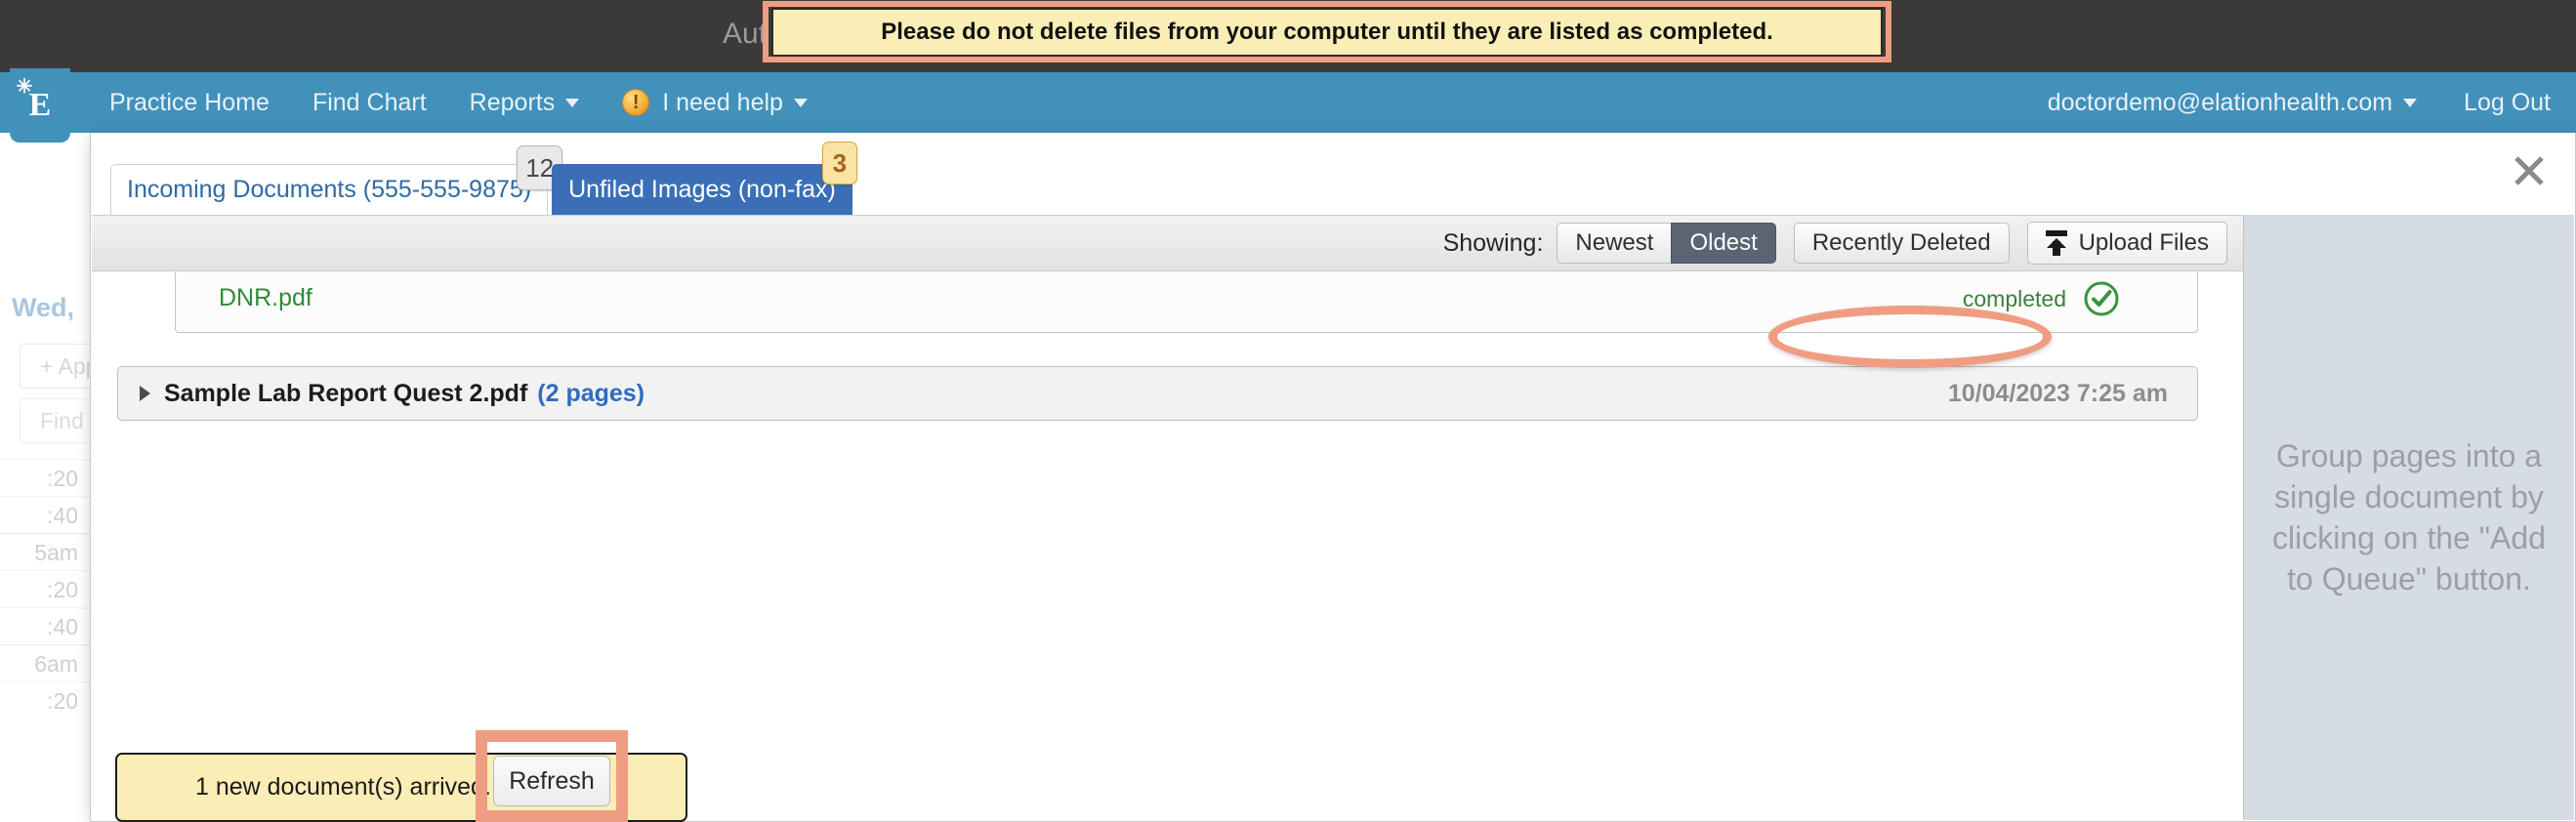 The height and width of the screenshot is (822, 2576). I want to click on time-label: 6am, so click(56, 664).